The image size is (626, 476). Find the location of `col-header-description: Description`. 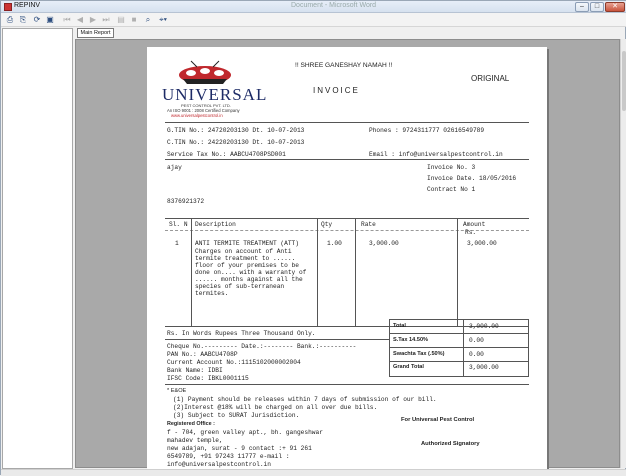

col-header-description: Description is located at coordinates (215, 224).